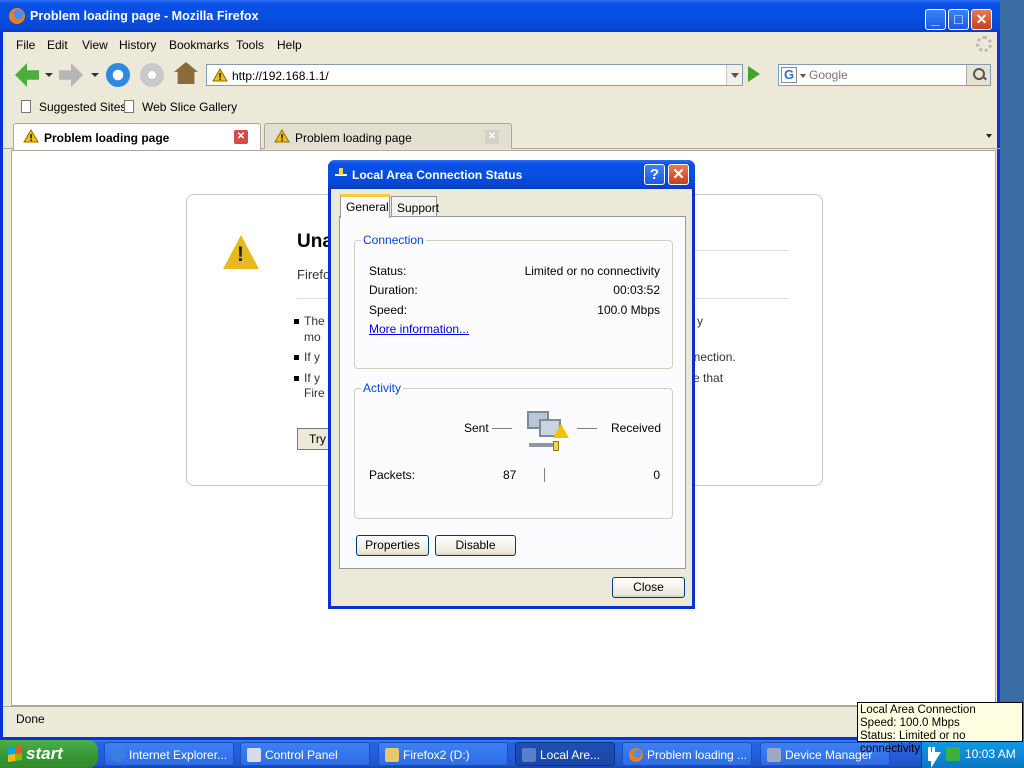 Image resolution: width=1024 pixels, height=768 pixels. I want to click on properties-button: Properties, so click(392, 545).